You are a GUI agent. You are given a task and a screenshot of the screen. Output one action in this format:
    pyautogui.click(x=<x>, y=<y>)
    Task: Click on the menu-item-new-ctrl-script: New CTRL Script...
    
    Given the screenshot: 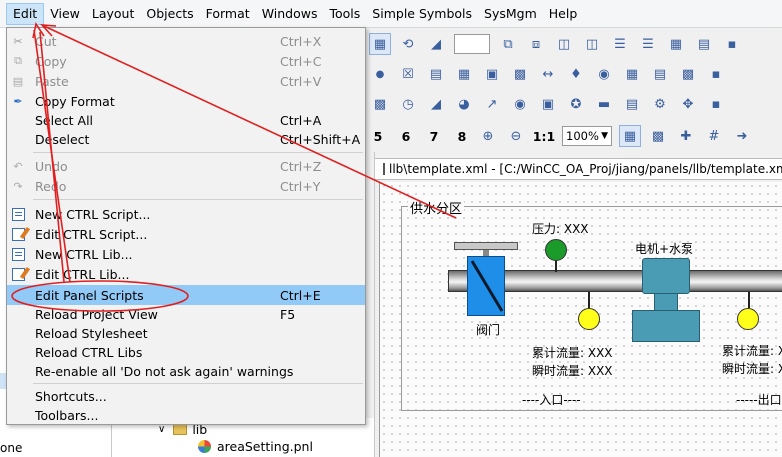 What is the action you would take?
    pyautogui.click(x=186, y=214)
    